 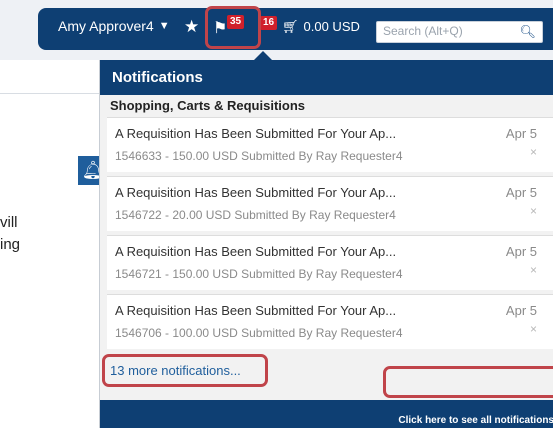 What do you see at coordinates (475, 420) in the screenshot?
I see `see-all-notifications-link: Click here to see all notifications` at bounding box center [475, 420].